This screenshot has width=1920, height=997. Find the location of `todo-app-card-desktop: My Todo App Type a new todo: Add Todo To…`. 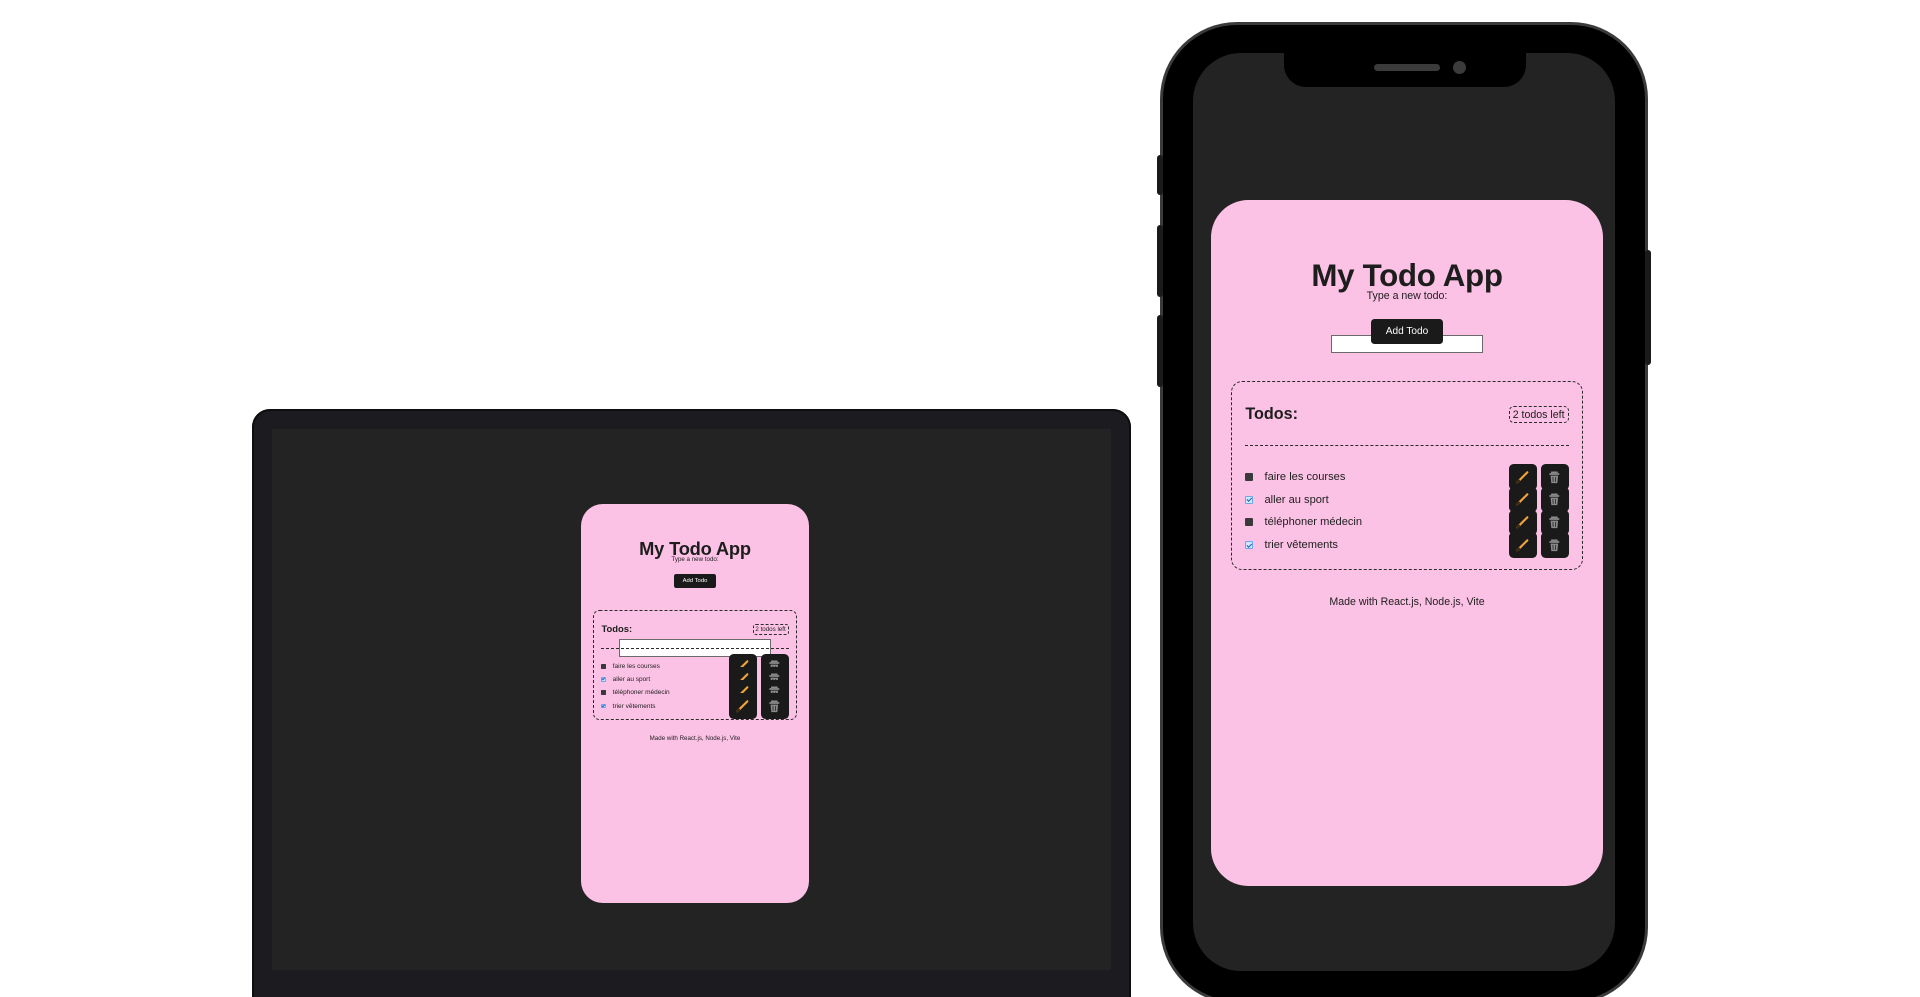

todo-app-card-desktop: My Todo App Type a new todo: Add Todo To… is located at coordinates (695, 703).